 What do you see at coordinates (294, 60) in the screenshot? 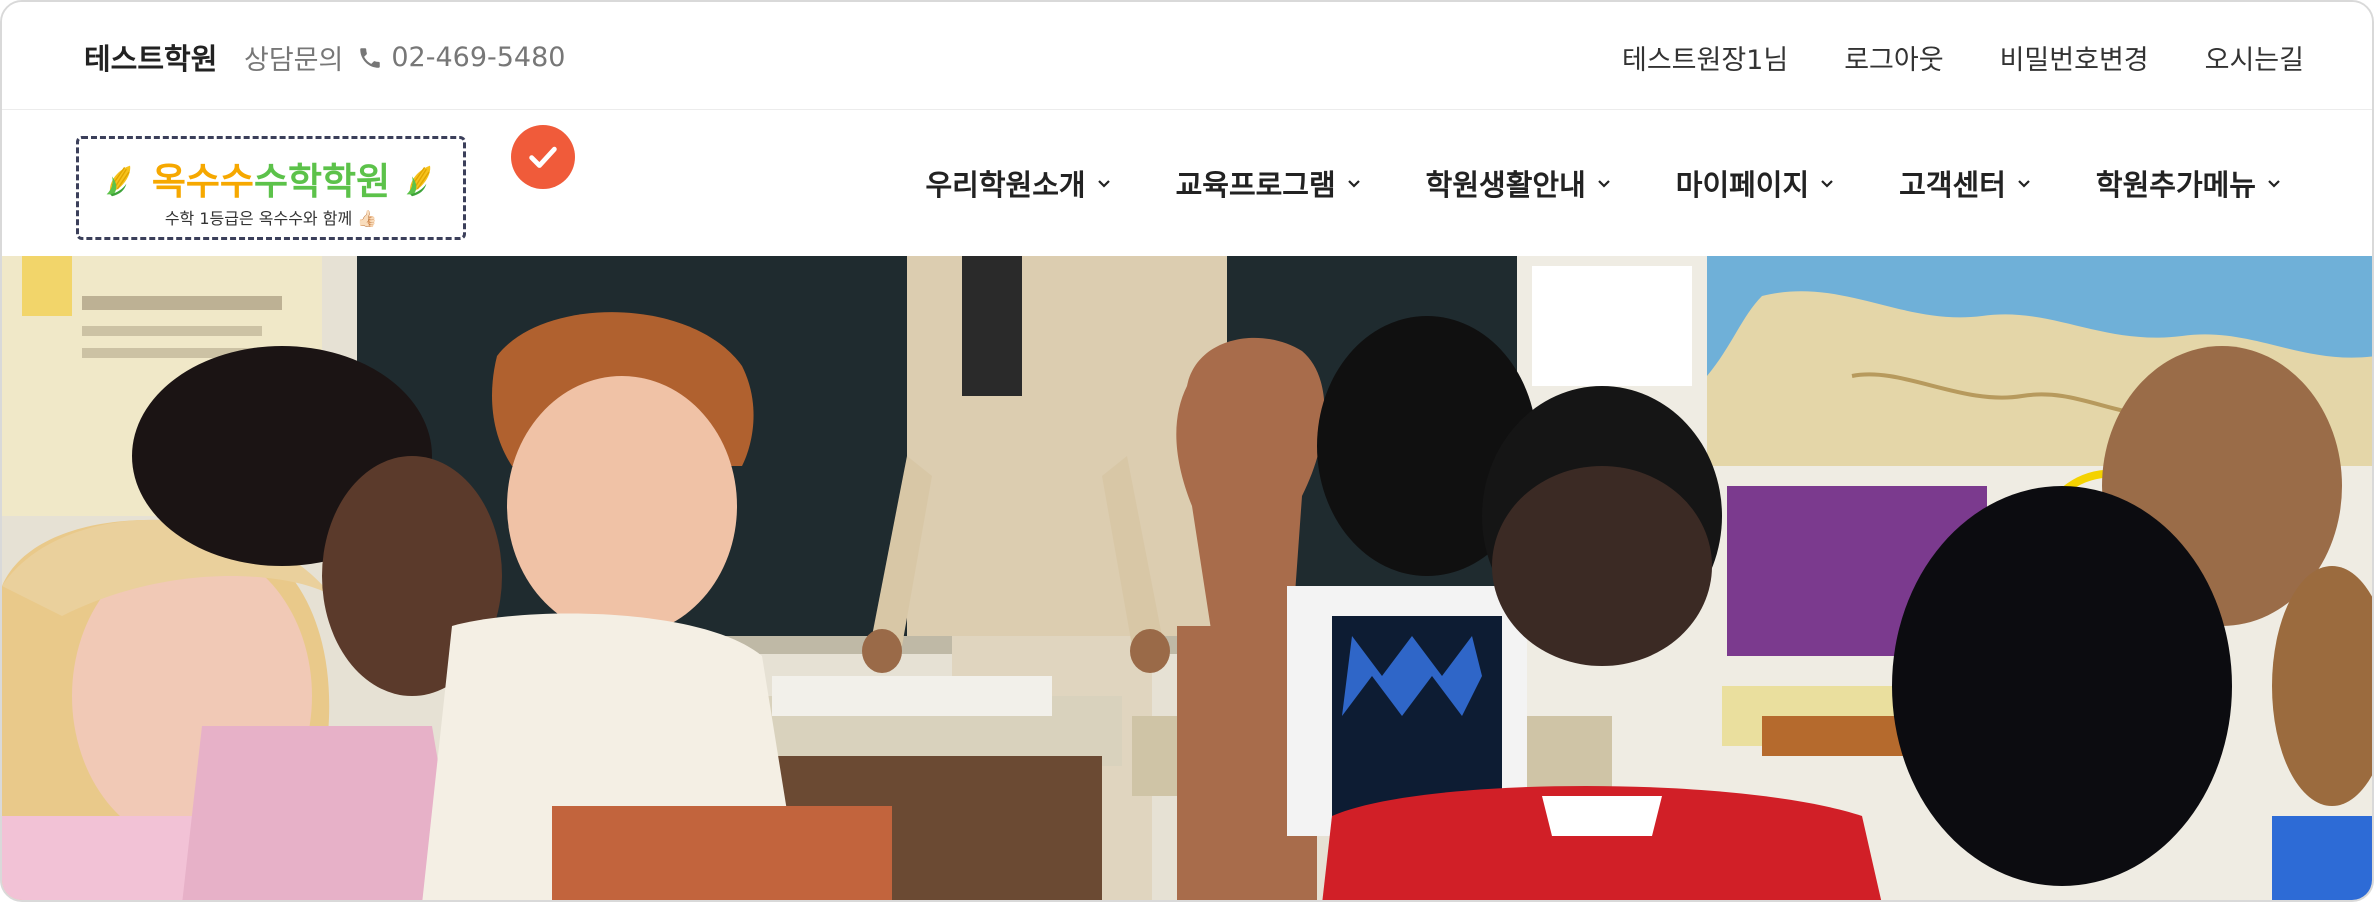
I see `contact-label: 상담문의` at bounding box center [294, 60].